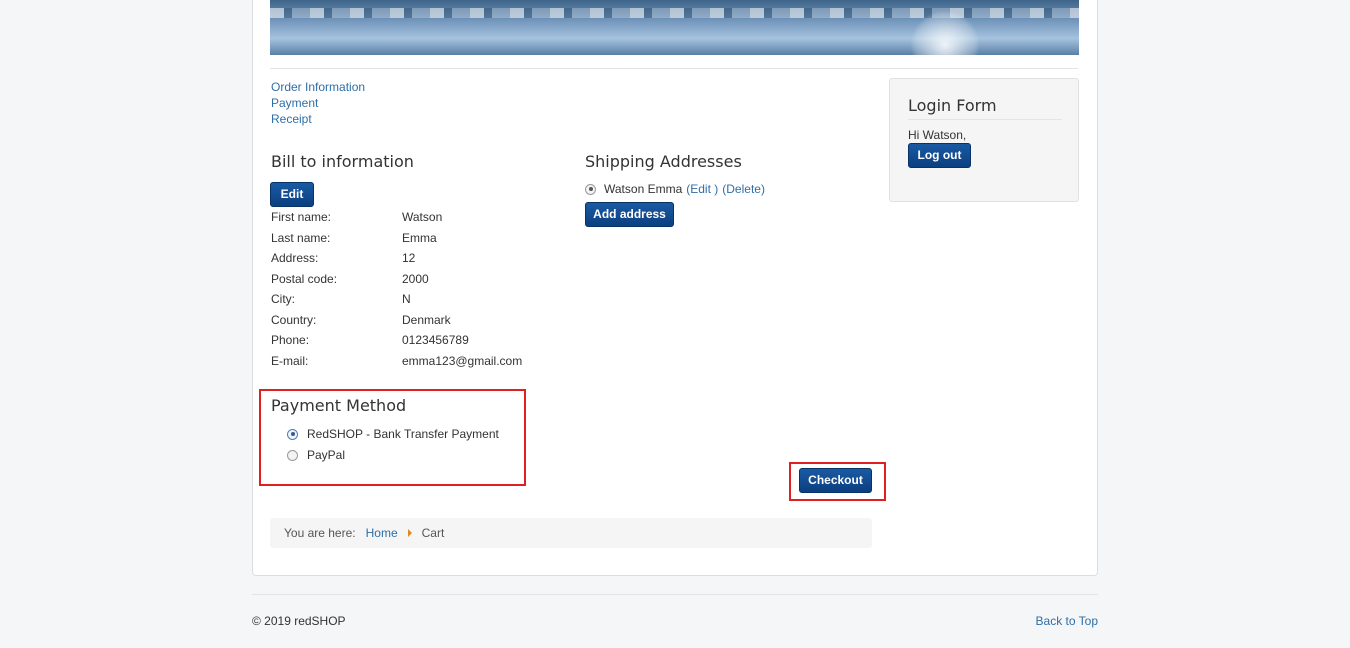  I want to click on payment-radio-selected, so click(292, 434).